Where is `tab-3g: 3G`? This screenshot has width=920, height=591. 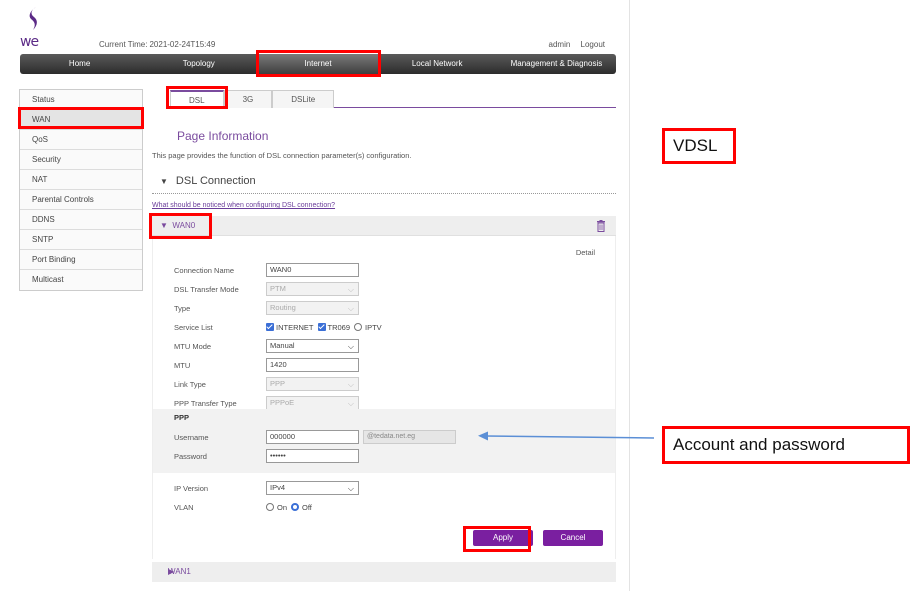 tab-3g: 3G is located at coordinates (248, 99).